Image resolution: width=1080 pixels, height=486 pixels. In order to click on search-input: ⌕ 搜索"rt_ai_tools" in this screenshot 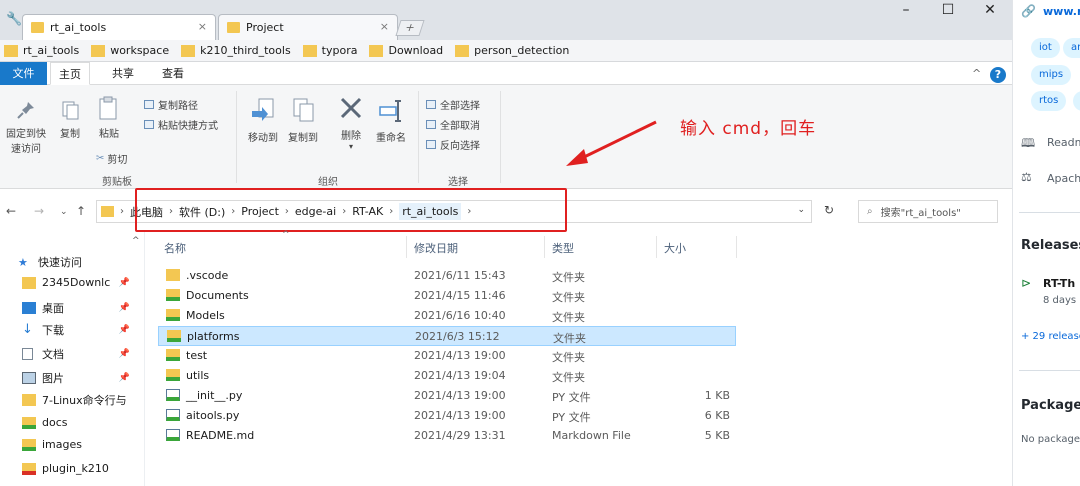, I will do `click(928, 211)`.